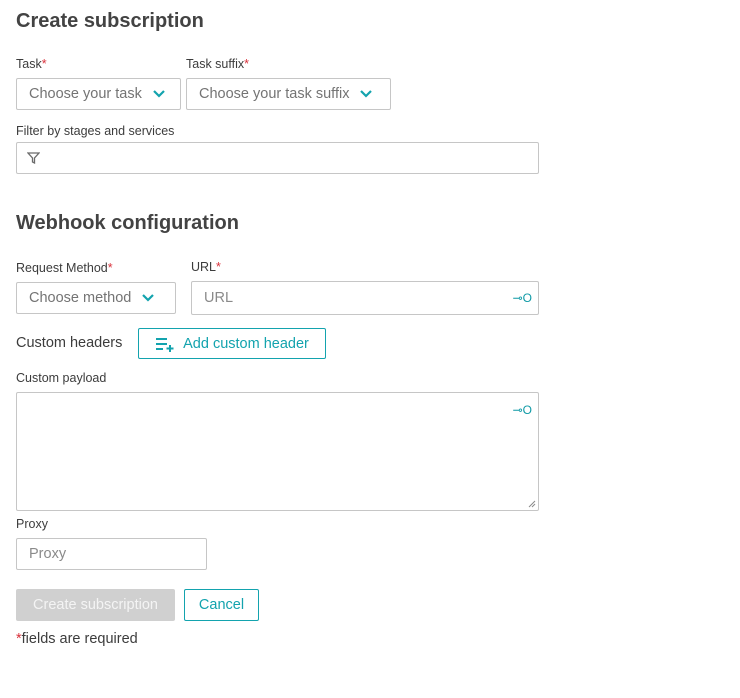 This screenshot has height=698, width=740. Describe the element at coordinates (277, 158) in the screenshot. I see `filter-input` at that location.